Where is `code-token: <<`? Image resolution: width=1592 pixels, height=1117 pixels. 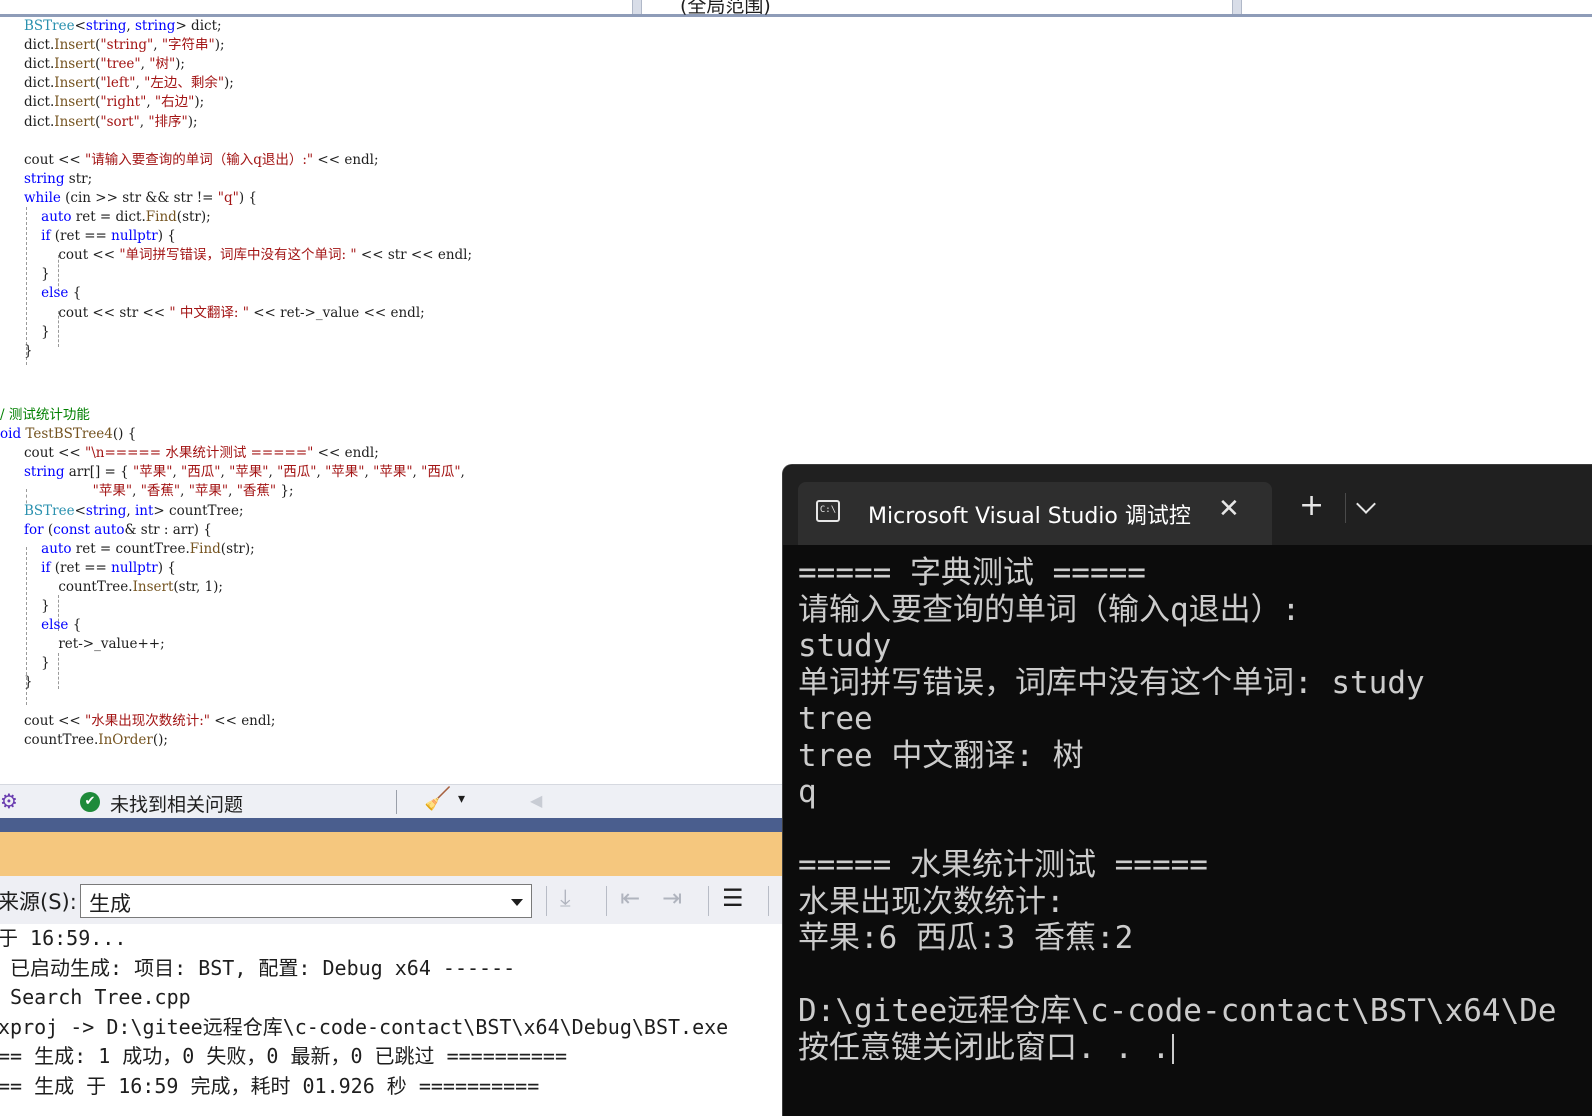 code-token: << is located at coordinates (72, 159).